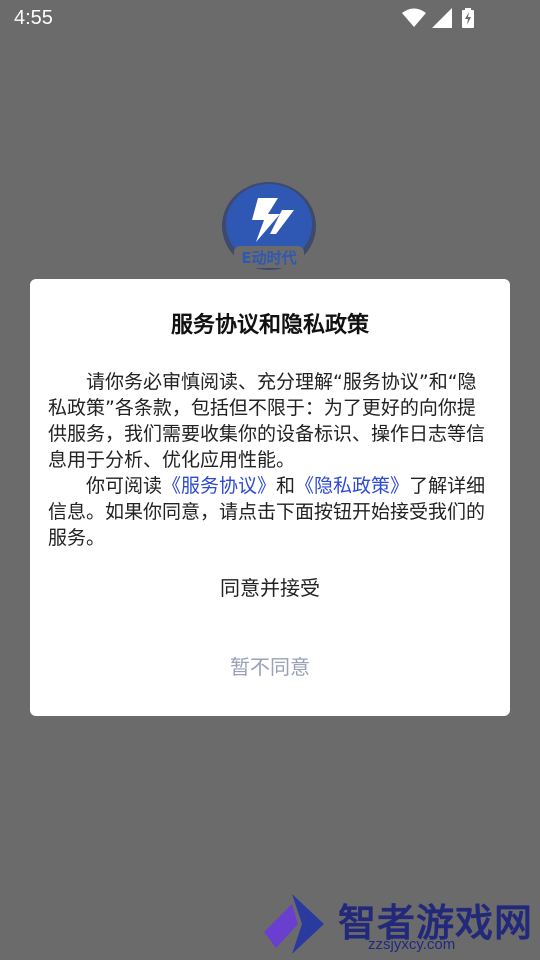 This screenshot has width=540, height=960. What do you see at coordinates (414, 17) in the screenshot?
I see `wifi-icon` at bounding box center [414, 17].